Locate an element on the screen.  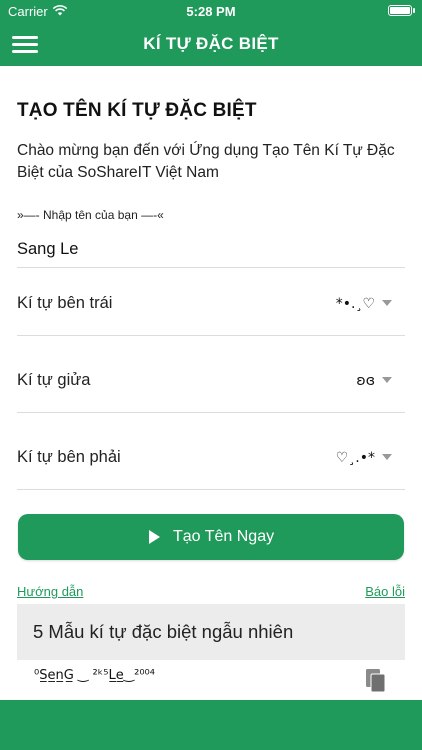
bottom-bar is located at coordinates (211, 725).